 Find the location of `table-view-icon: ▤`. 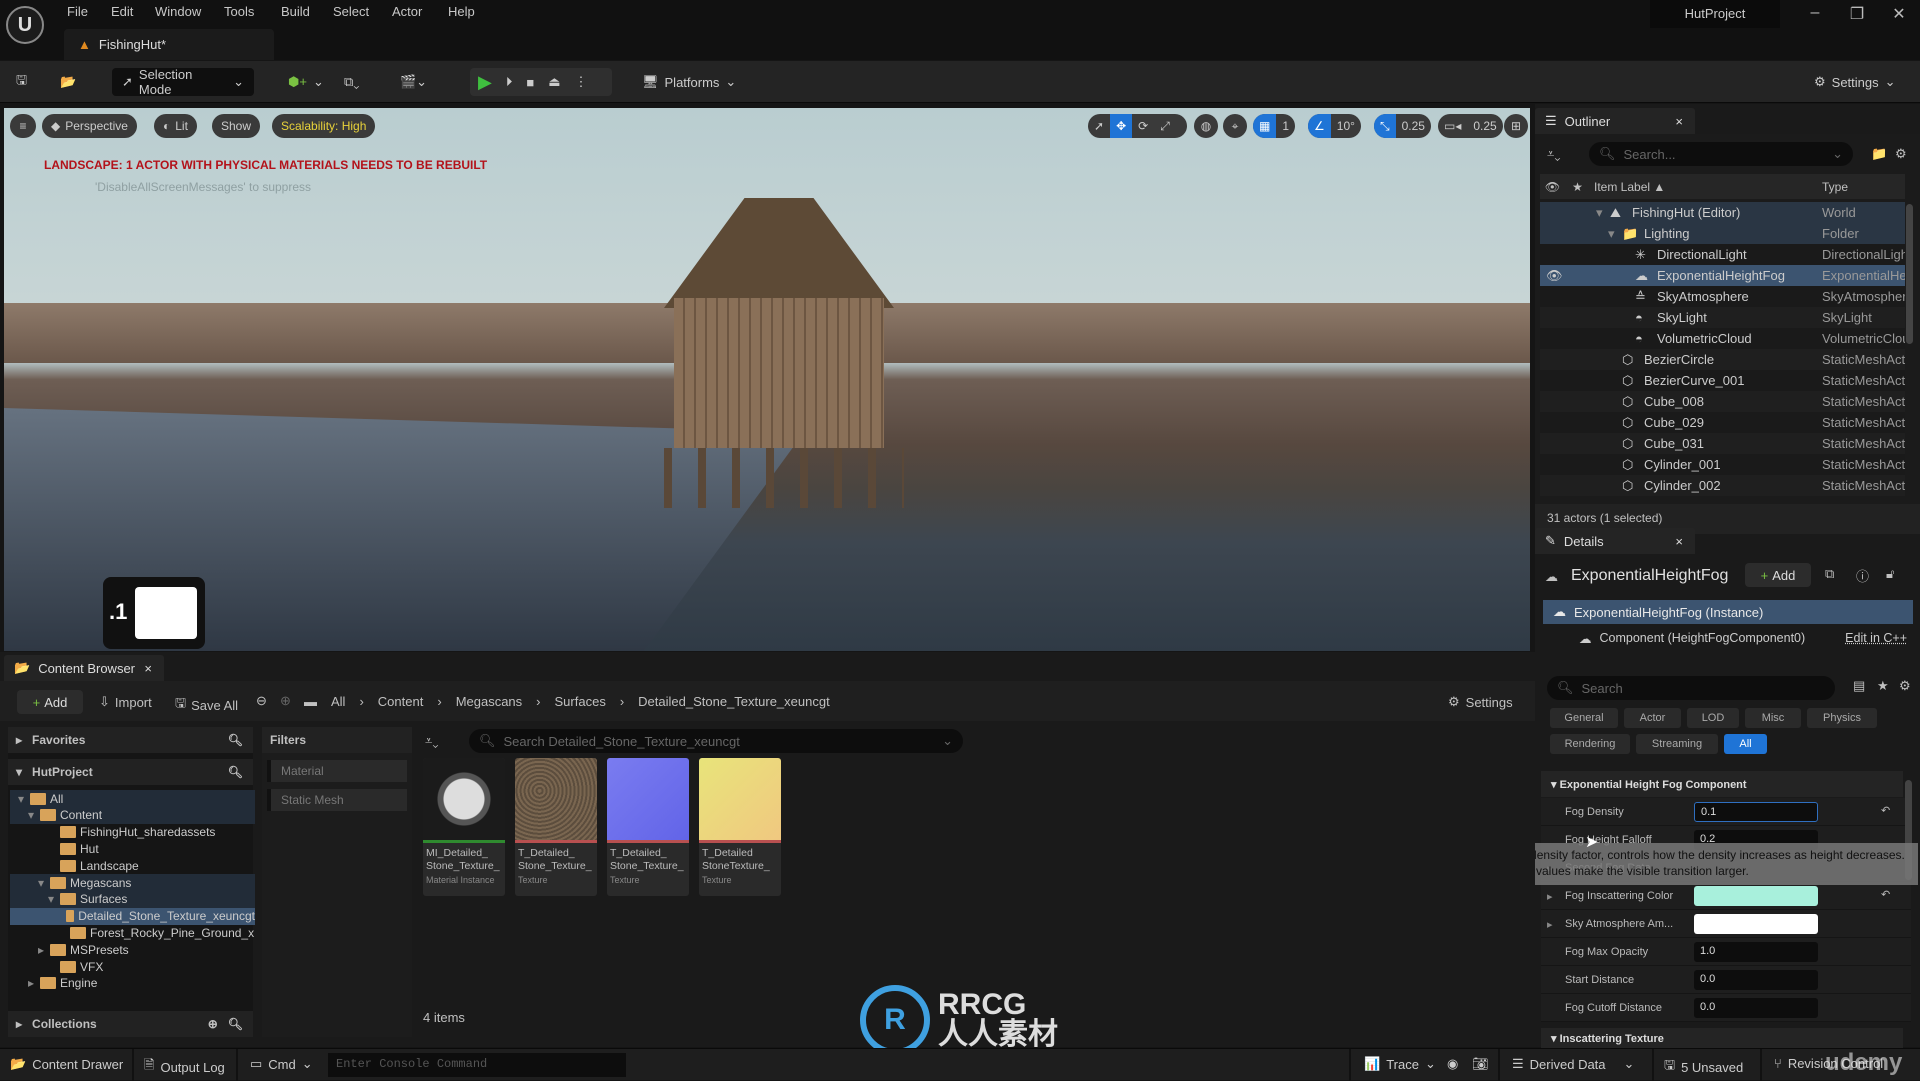

table-view-icon: ▤ is located at coordinates (1859, 686).